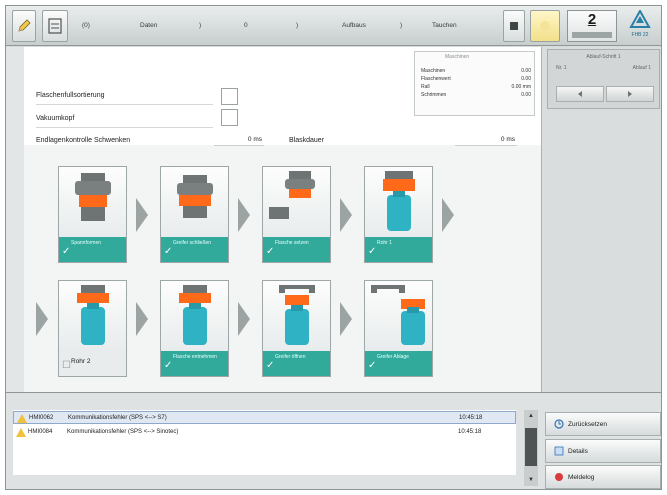 Image resolution: width=667 pixels, height=495 pixels. What do you see at coordinates (457, 57) in the screenshot?
I see `info-title: Maschinen` at bounding box center [457, 57].